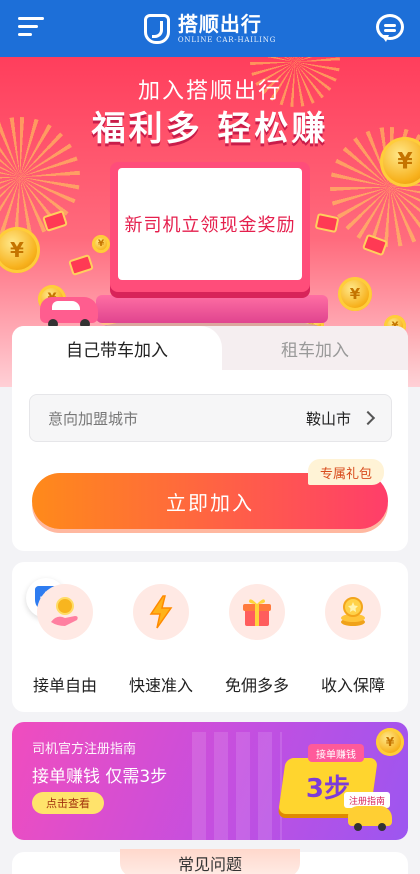 This screenshot has height=874, width=420. I want to click on steps-tag: 接单赚钱, so click(336, 753).